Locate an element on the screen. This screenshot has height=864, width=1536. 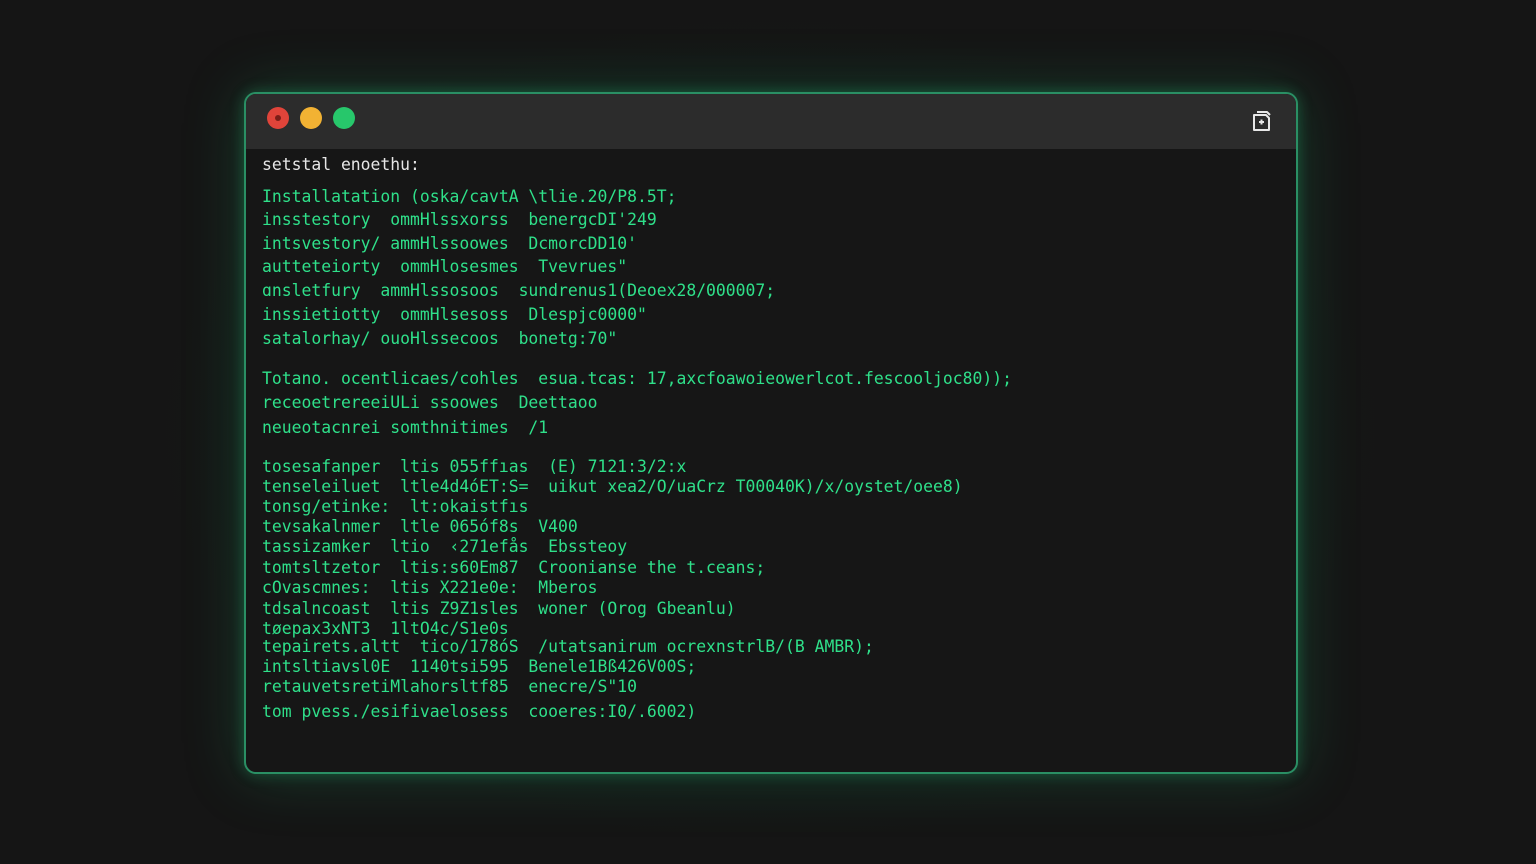
window-titlebar is located at coordinates (771, 121).